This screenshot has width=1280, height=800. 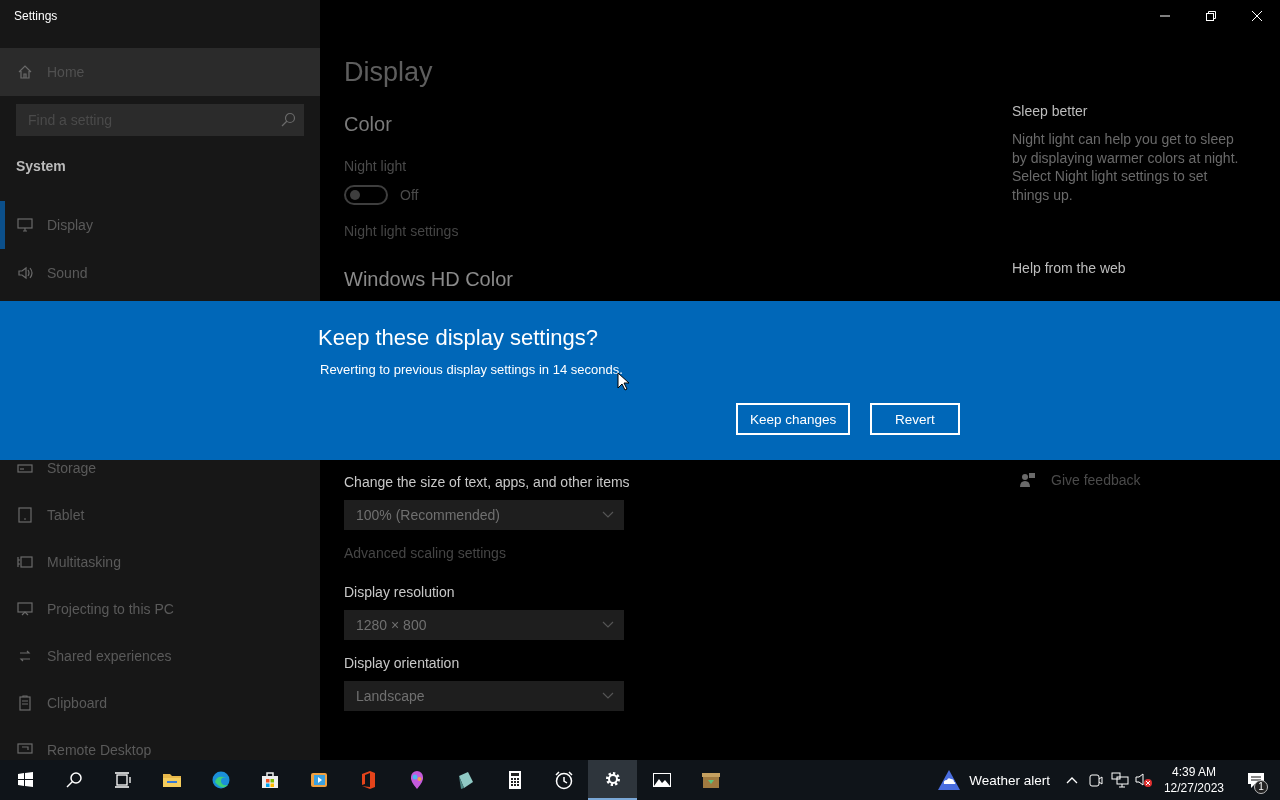 I want to click on clipboard-icon, so click(x=25, y=703).